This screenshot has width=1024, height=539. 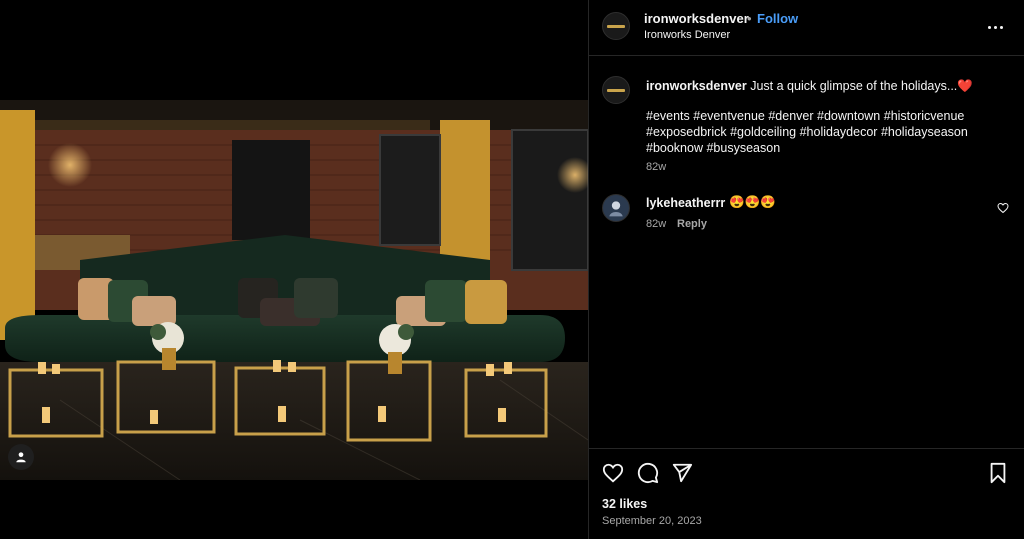 What do you see at coordinates (687, 35) in the screenshot?
I see `location-link: Ironworks Denver` at bounding box center [687, 35].